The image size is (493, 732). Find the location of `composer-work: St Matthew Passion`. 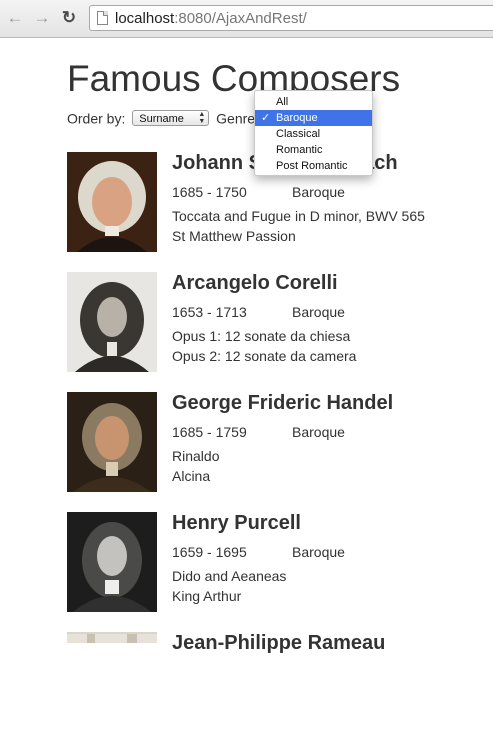

composer-work: St Matthew Passion is located at coordinates (234, 236).